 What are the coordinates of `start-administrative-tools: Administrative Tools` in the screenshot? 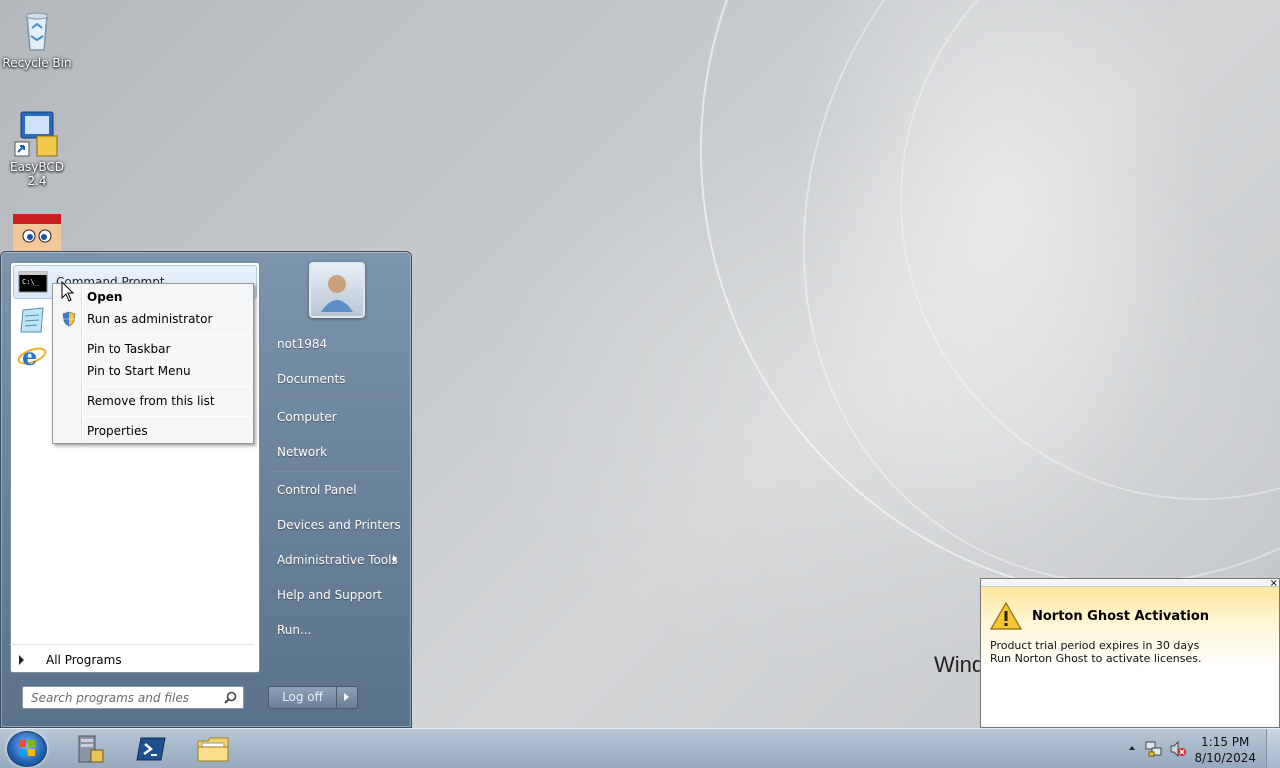 It's located at (337, 560).